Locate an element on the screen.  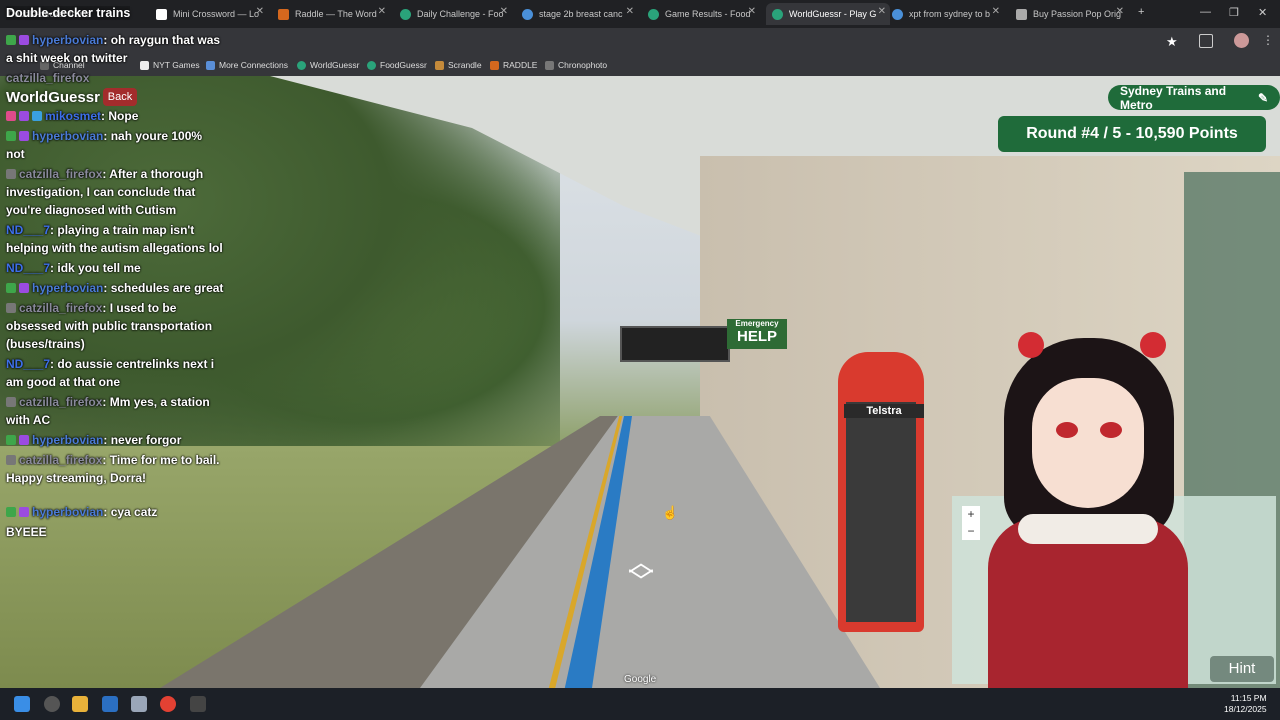
bookmark-chronophoto: Chronophoto is located at coordinates (576, 65).